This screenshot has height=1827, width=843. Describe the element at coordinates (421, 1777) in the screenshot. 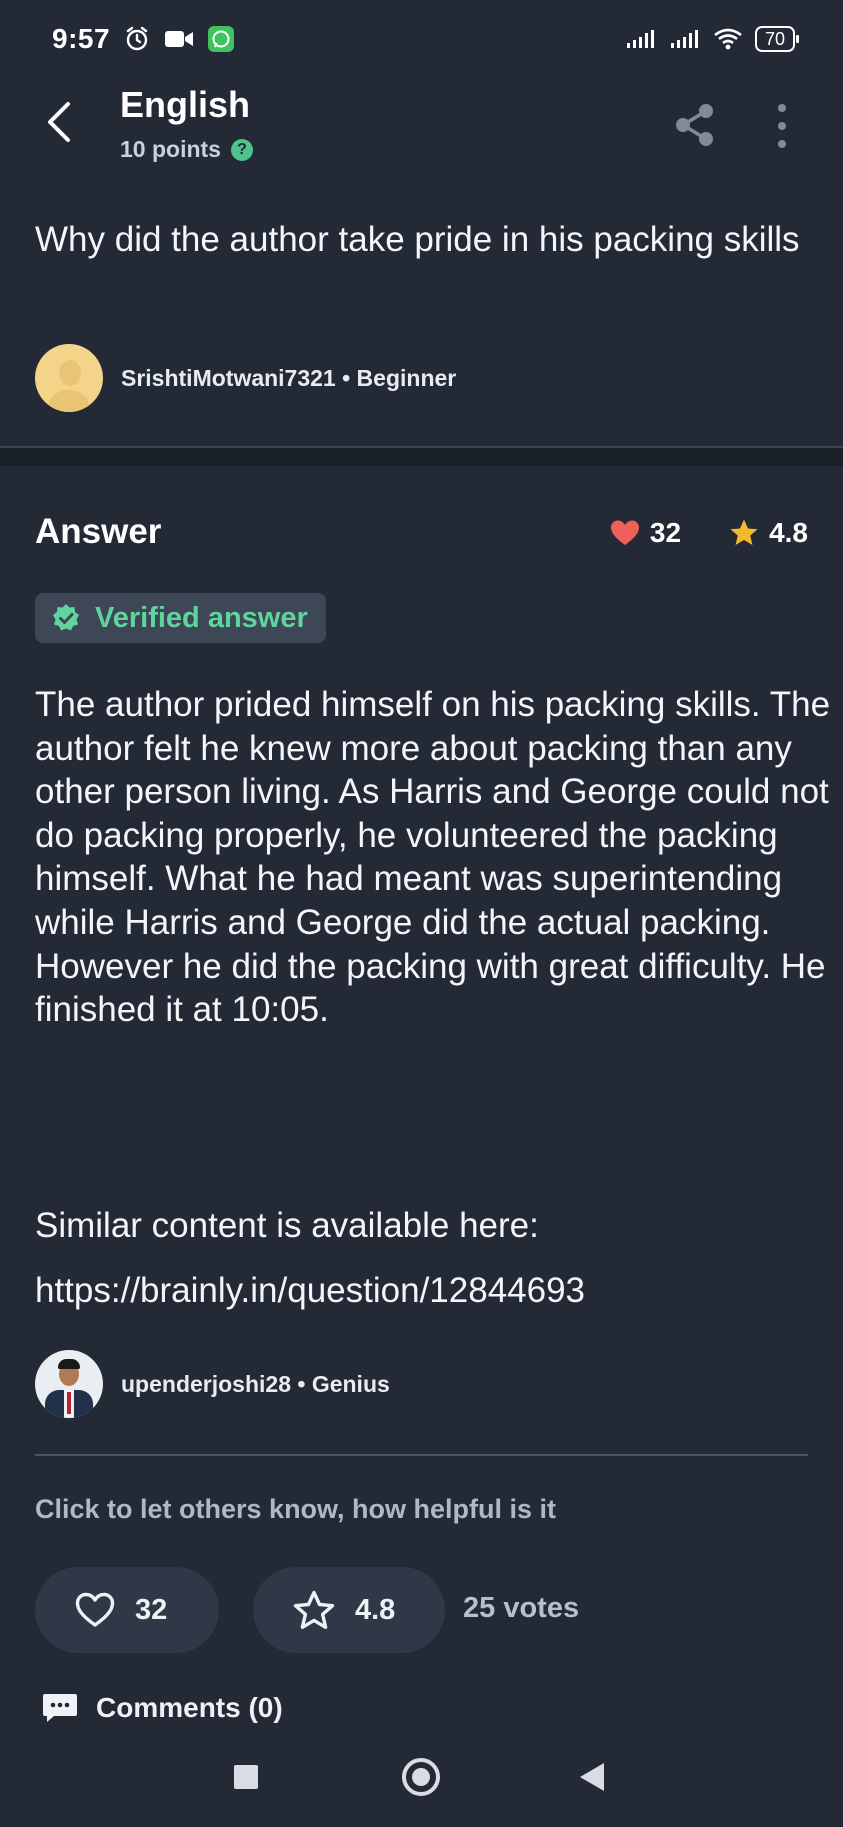

I see `home-button` at that location.